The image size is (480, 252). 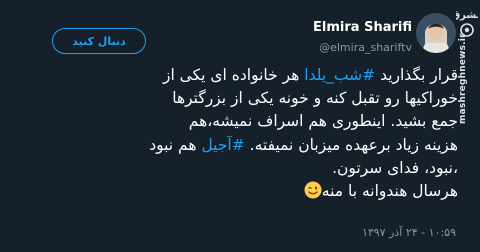 I want to click on tweet-text-segment: هزینه زیاد برعهده میزبان نمیفته., so click(x=351, y=144).